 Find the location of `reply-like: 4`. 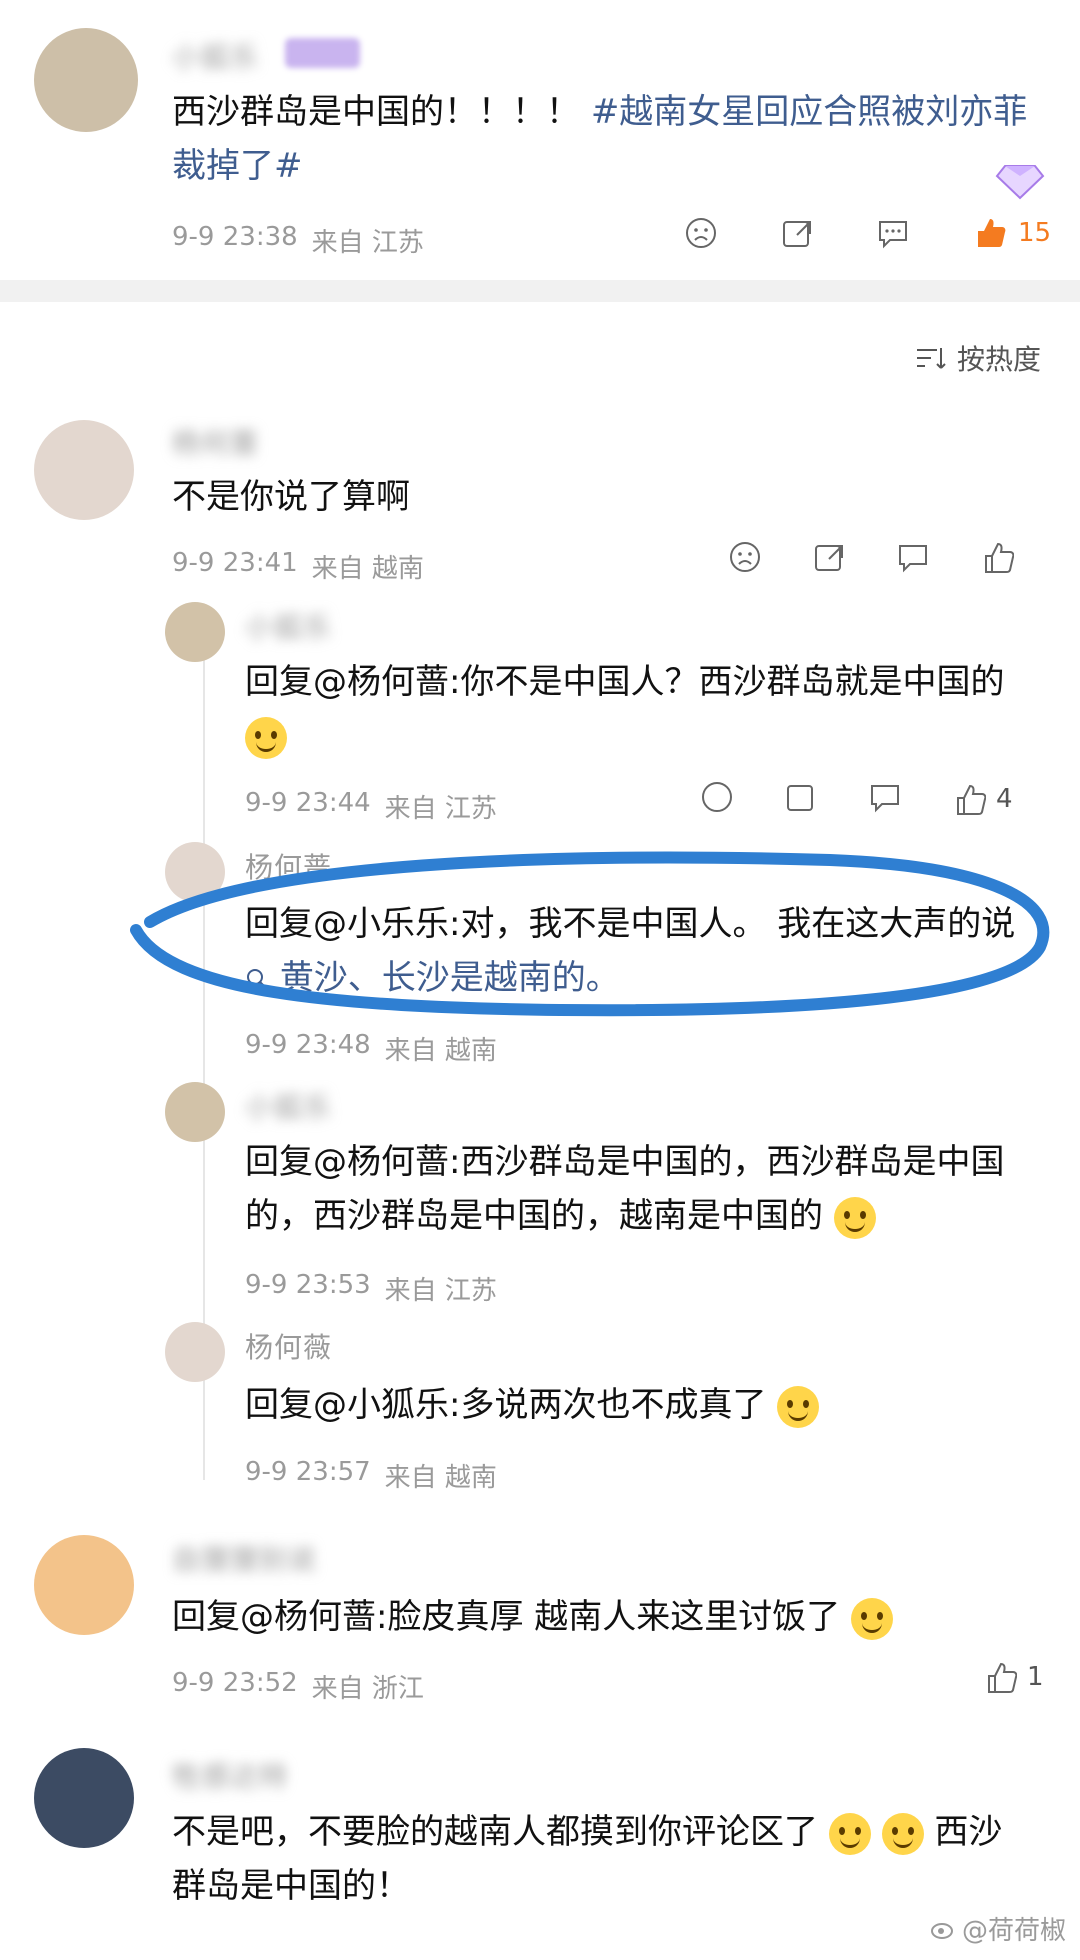

reply-like: 4 is located at coordinates (982, 799).